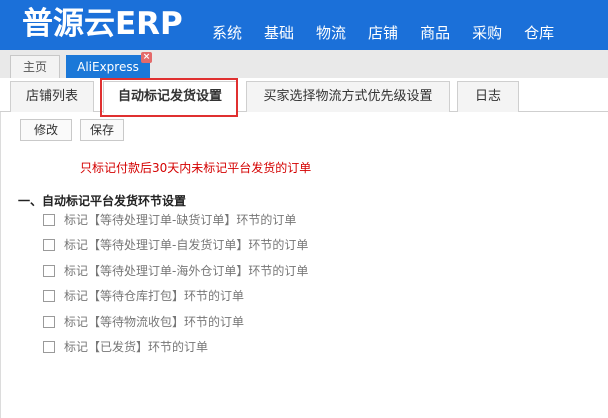 This screenshot has width=608, height=418. What do you see at coordinates (348, 96) in the screenshot?
I see `subtab-logistics-priority: 买家选择物流方式优先级设置` at bounding box center [348, 96].